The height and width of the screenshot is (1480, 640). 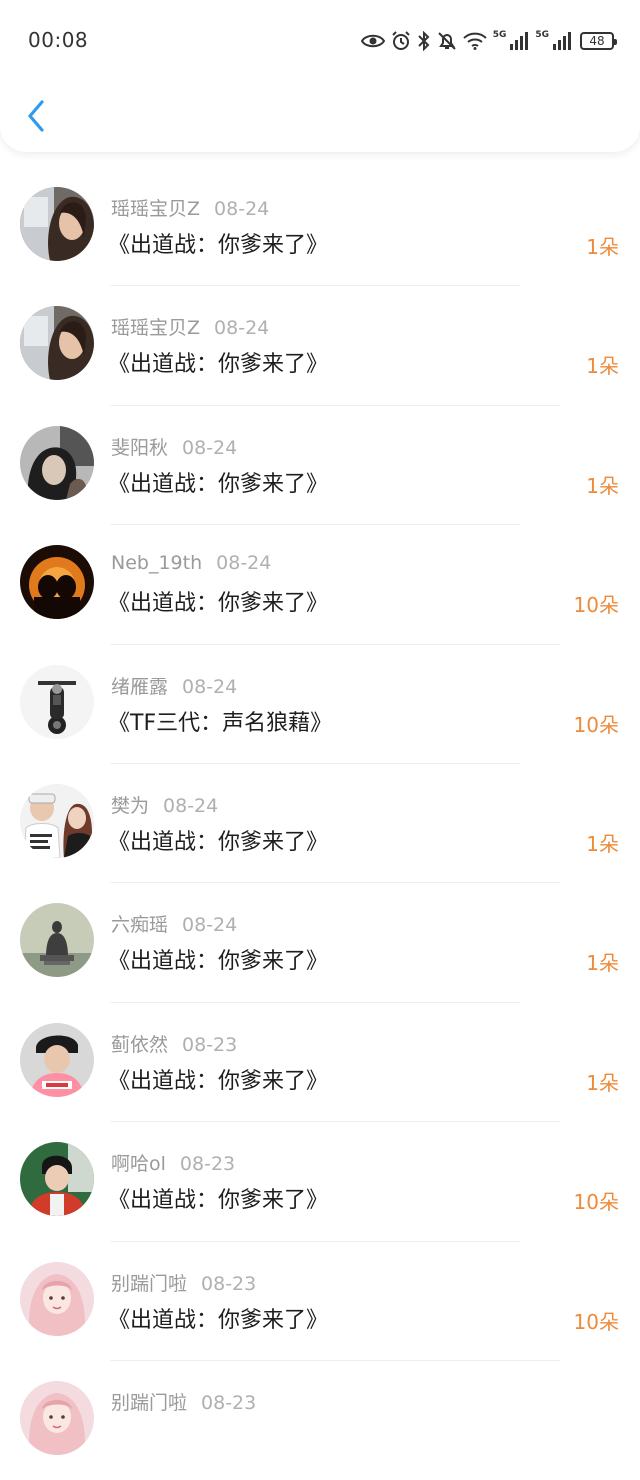 What do you see at coordinates (475, 41) in the screenshot?
I see `wifi-icon` at bounding box center [475, 41].